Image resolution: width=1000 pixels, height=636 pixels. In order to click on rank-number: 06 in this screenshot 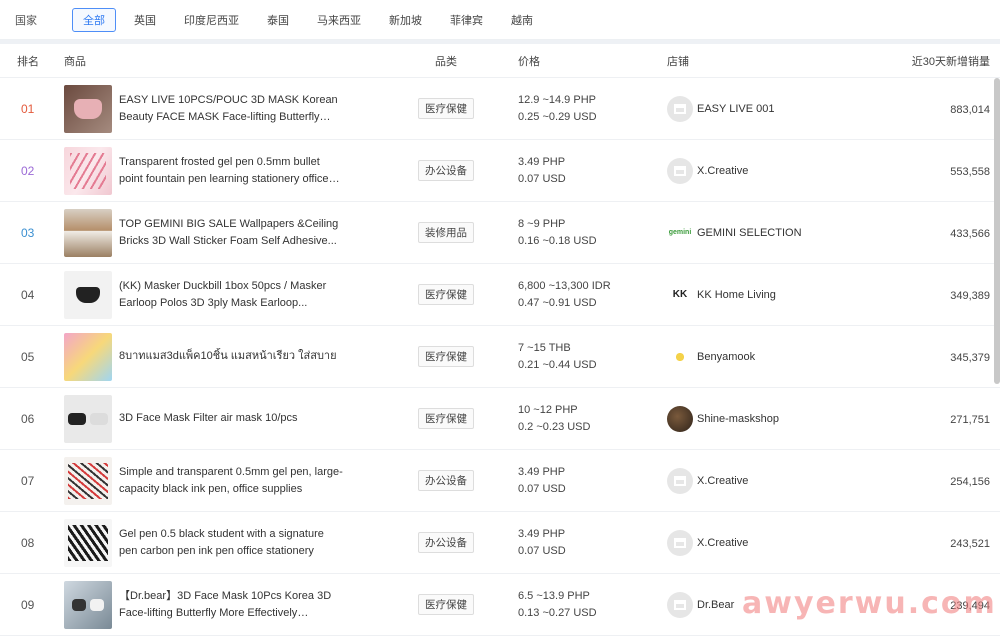, I will do `click(28, 418)`.